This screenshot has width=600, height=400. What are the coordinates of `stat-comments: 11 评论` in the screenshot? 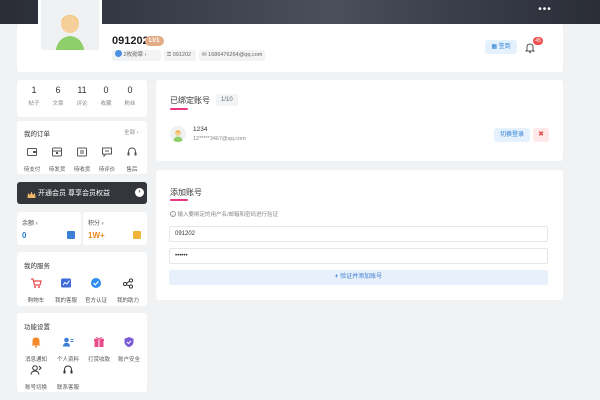 It's located at (82, 95).